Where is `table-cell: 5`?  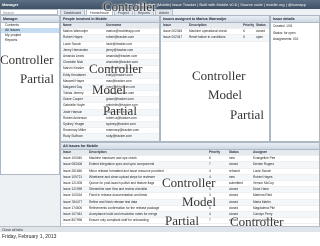 table-cell: 5 is located at coordinates (244, 37).